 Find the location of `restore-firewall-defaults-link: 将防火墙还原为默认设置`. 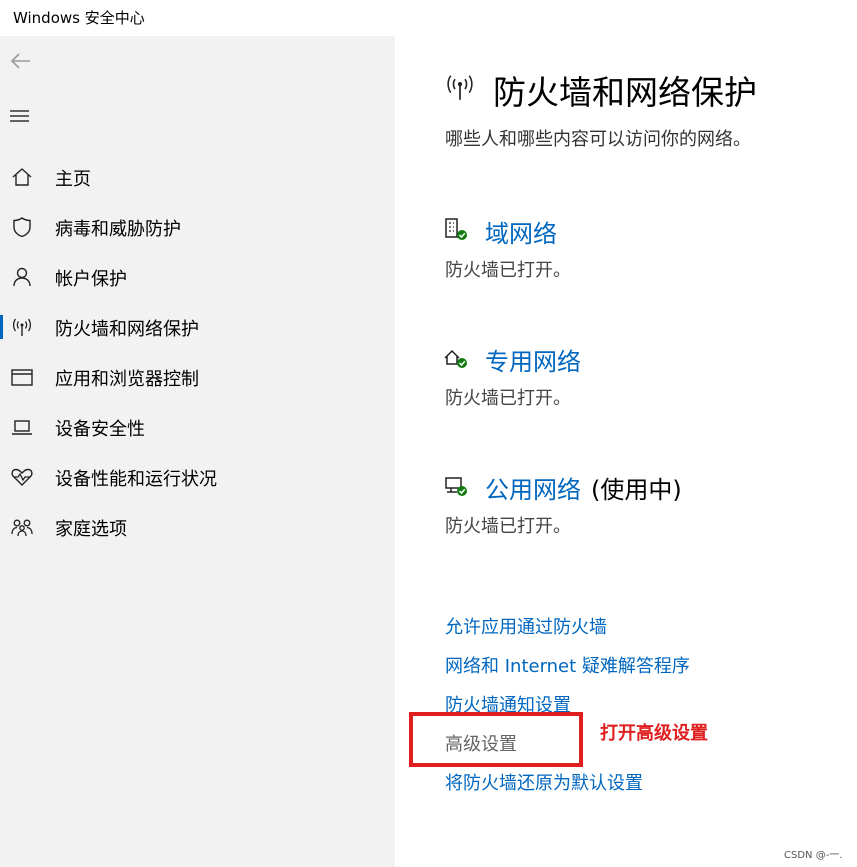

restore-firewall-defaults-link: 将防火墙还原为默认设置 is located at coordinates (544, 782).